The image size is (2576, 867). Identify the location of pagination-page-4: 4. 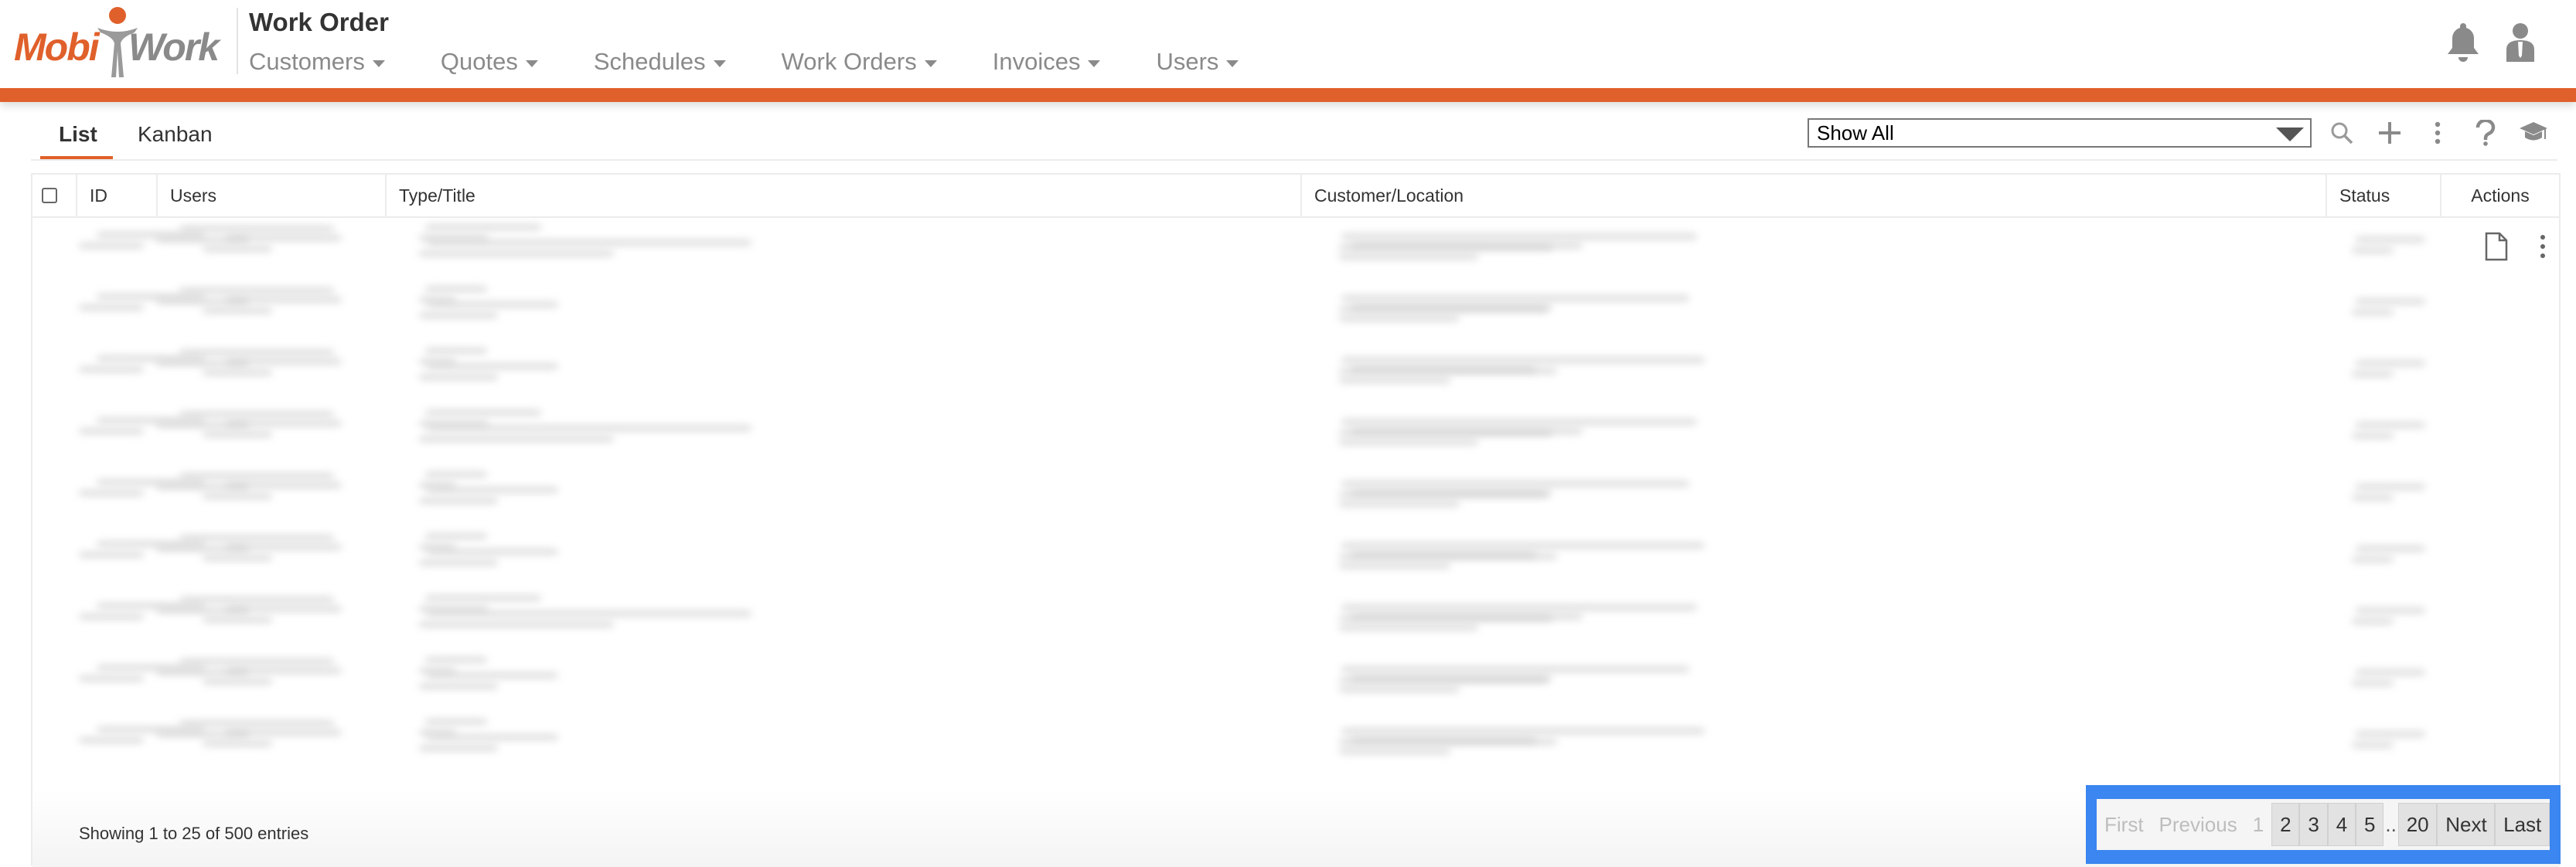
(2341, 824).